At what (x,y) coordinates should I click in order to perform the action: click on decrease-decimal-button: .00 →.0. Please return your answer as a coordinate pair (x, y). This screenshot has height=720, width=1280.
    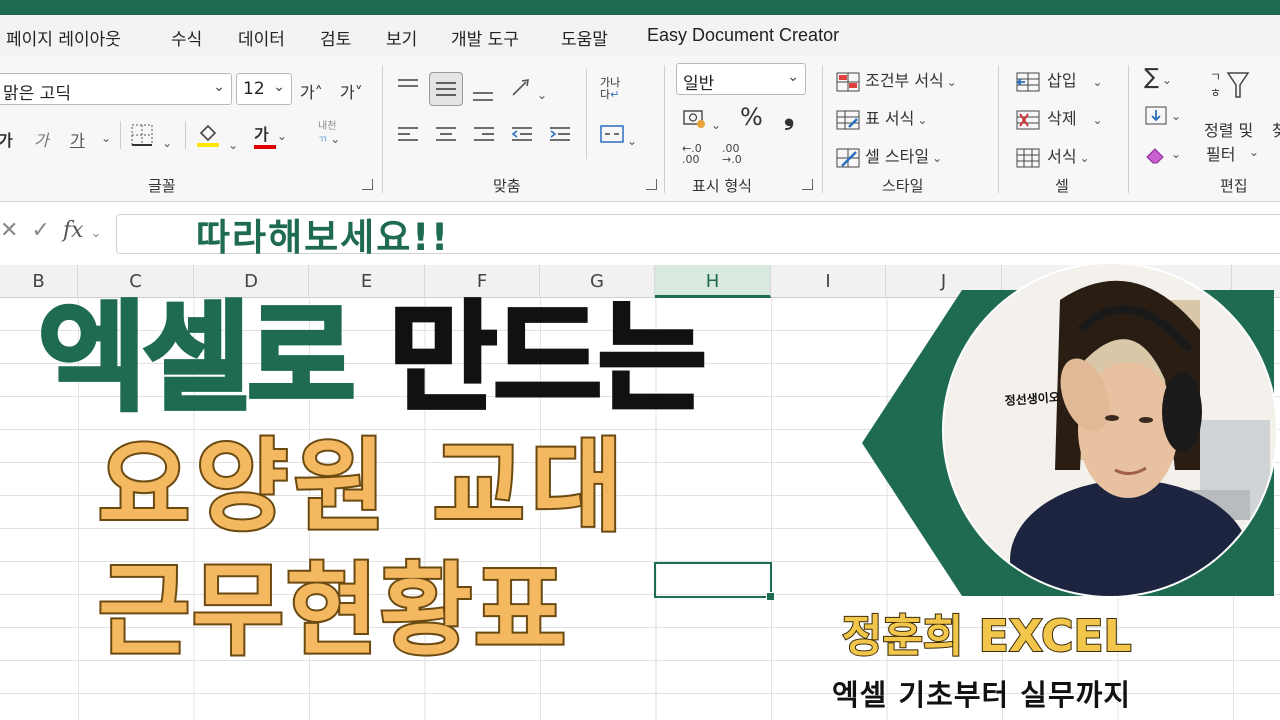
    Looking at the image, I should click on (732, 154).